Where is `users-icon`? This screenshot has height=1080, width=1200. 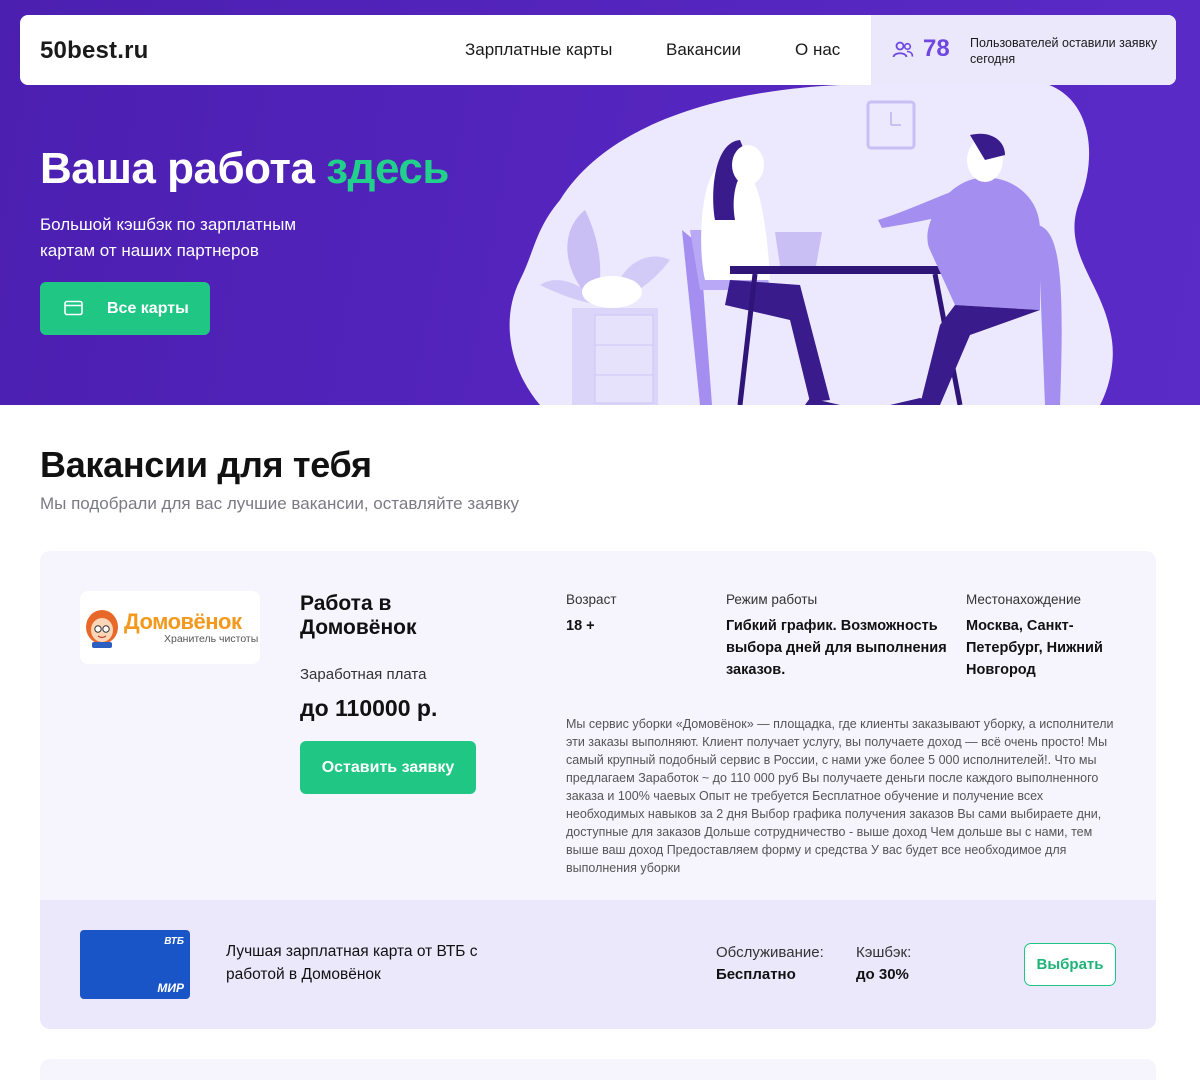
users-icon is located at coordinates (903, 49).